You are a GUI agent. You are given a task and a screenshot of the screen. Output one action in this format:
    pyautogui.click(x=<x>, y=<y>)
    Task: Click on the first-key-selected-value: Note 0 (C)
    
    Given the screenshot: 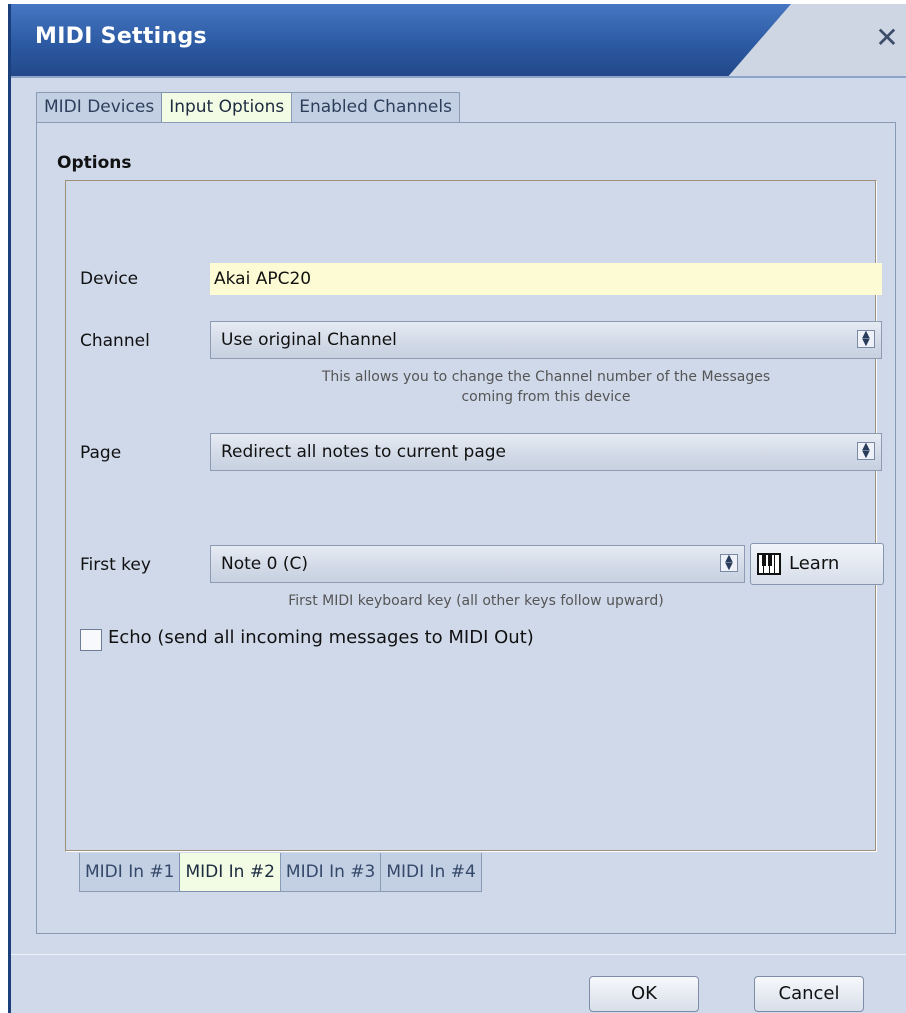 What is the action you would take?
    pyautogui.click(x=265, y=564)
    